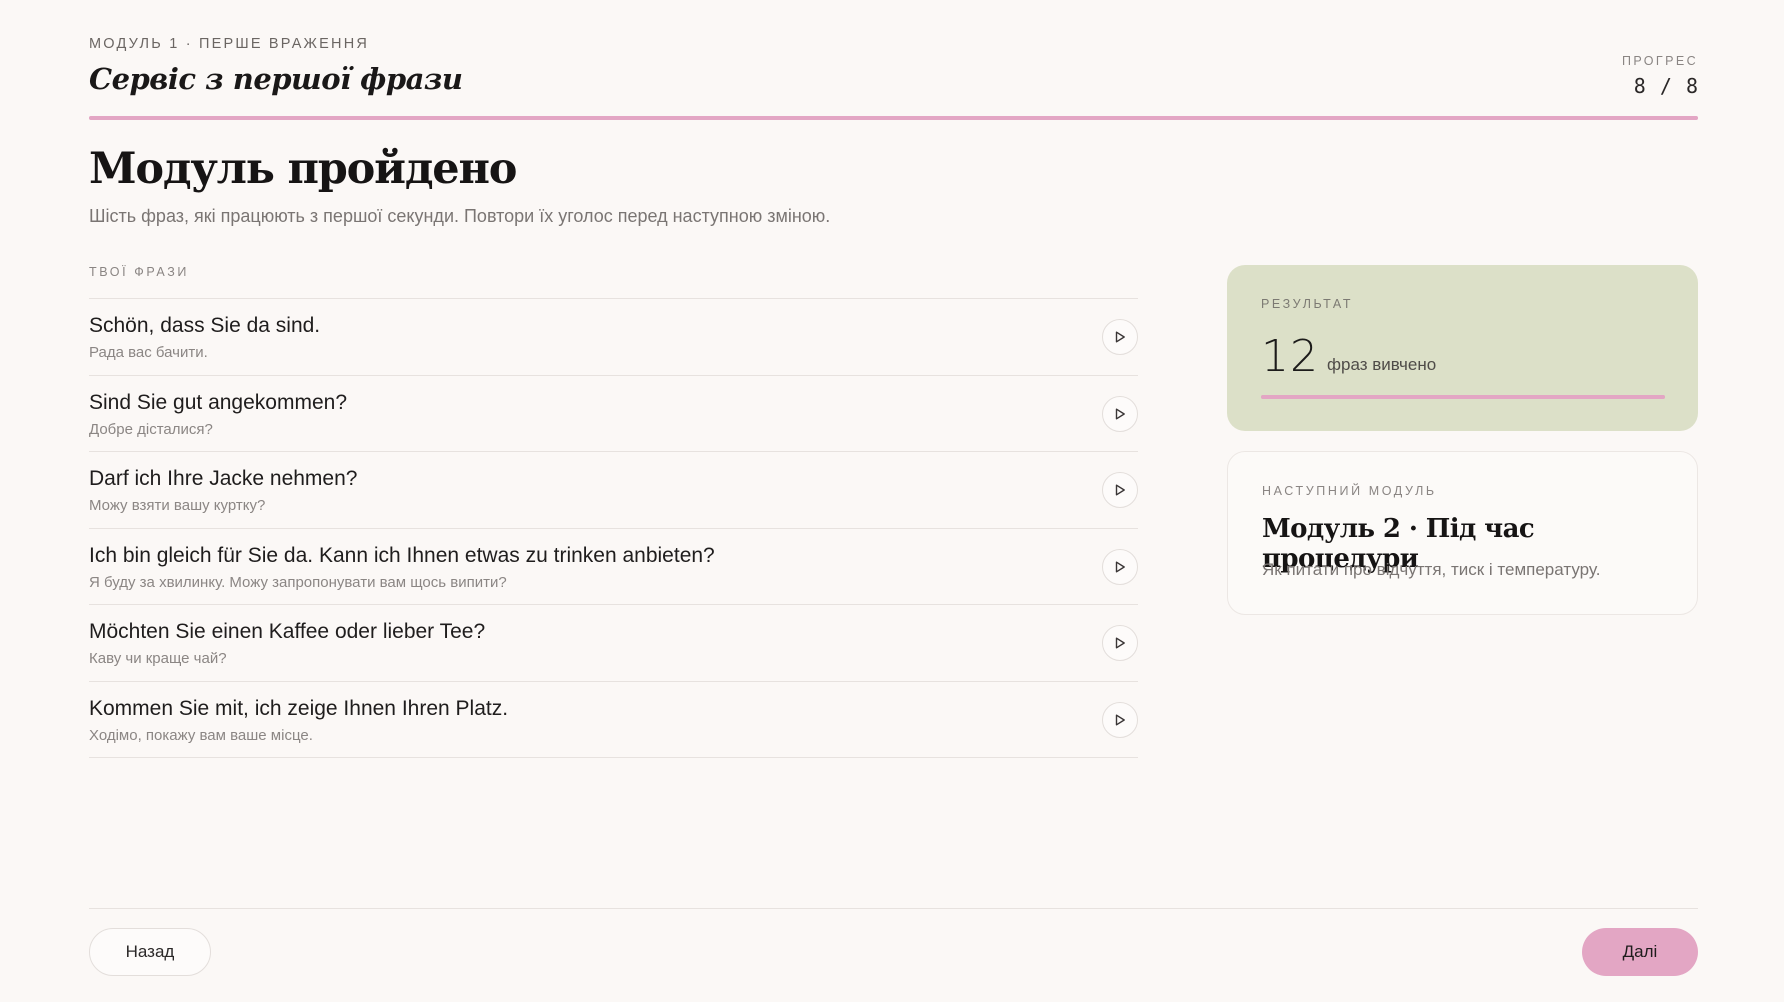  What do you see at coordinates (1307, 304) in the screenshot?
I see `result-label: РЕЗУЛЬТАТ` at bounding box center [1307, 304].